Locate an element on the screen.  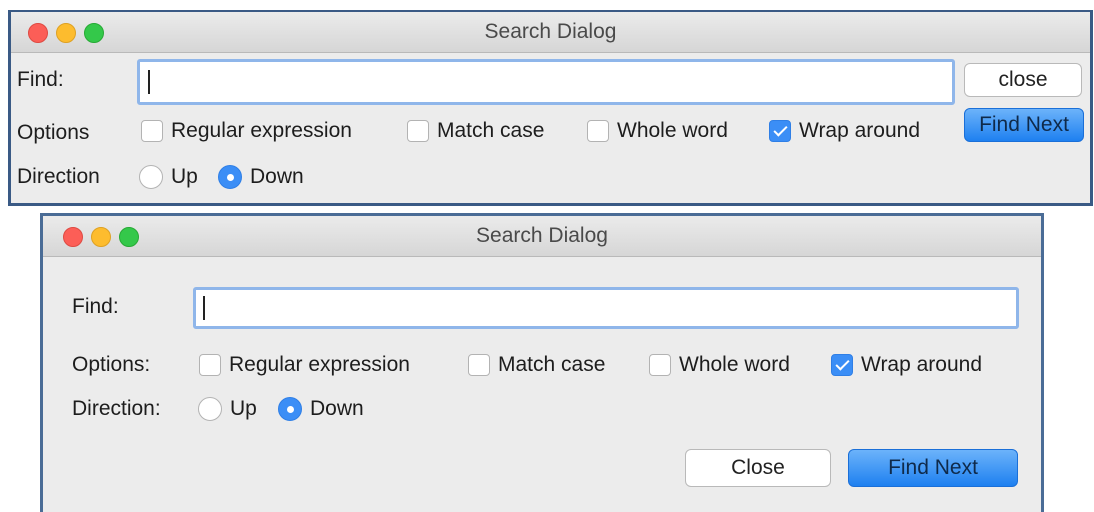
direction-label: Direction: is located at coordinates (116, 408).